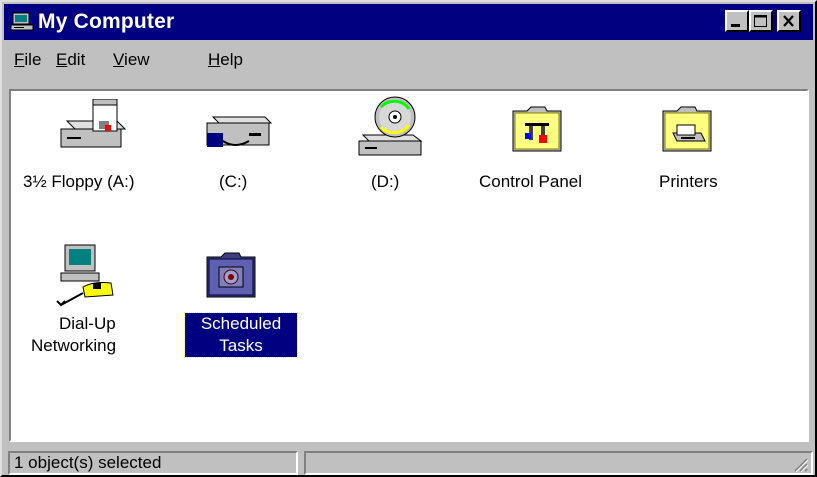  I want to click on control-panel-folder-icon, so click(537, 129).